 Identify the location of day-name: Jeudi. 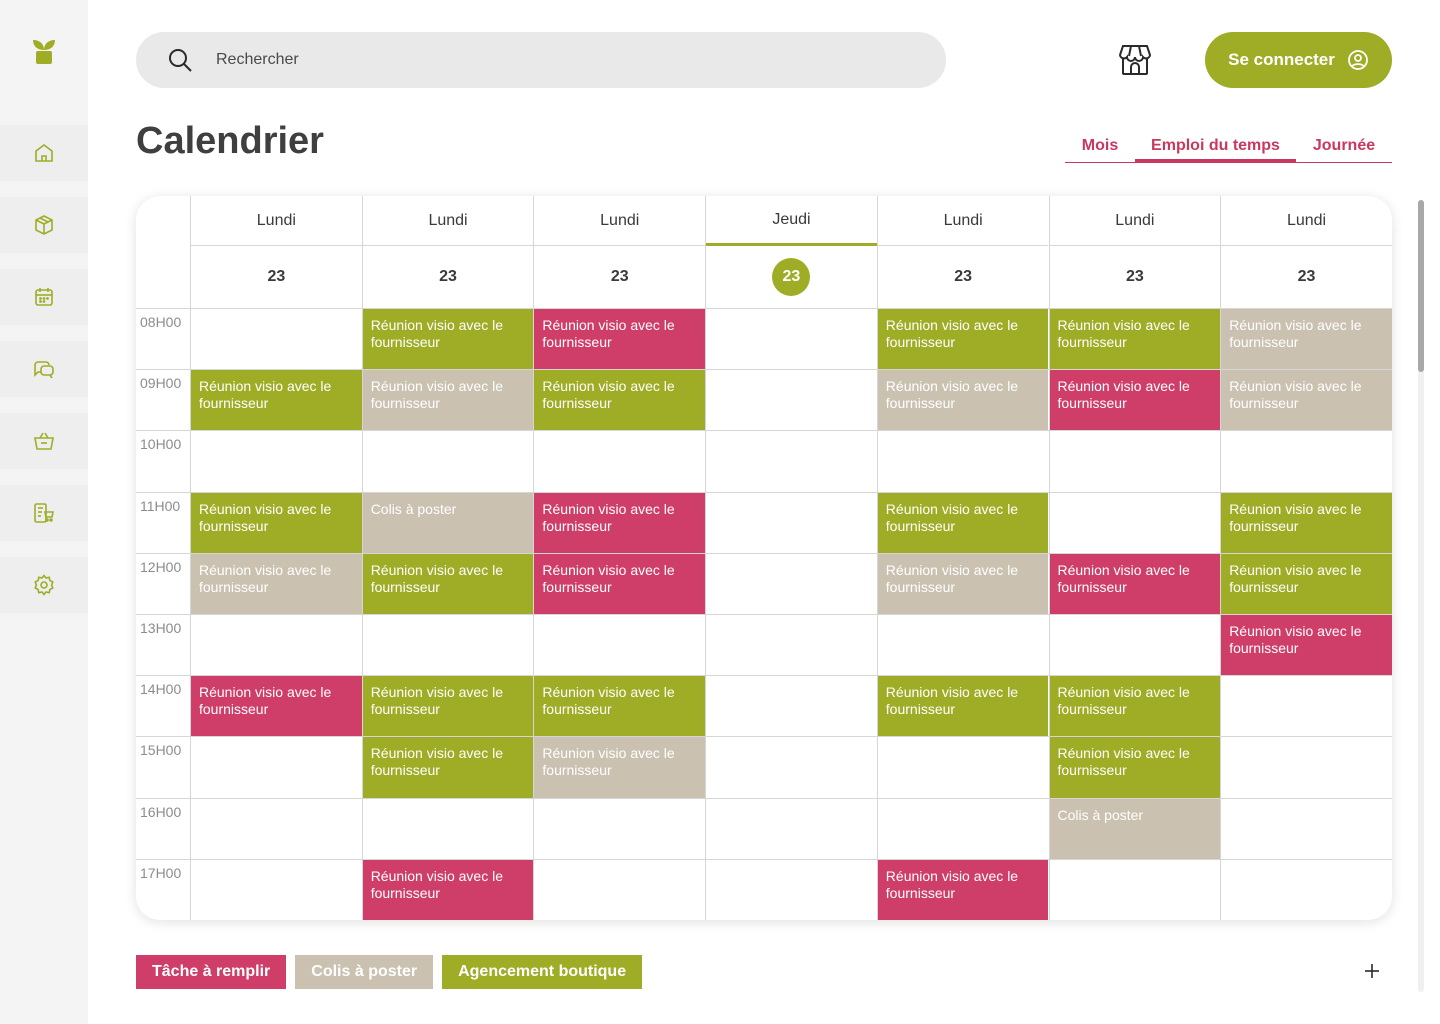
(791, 221).